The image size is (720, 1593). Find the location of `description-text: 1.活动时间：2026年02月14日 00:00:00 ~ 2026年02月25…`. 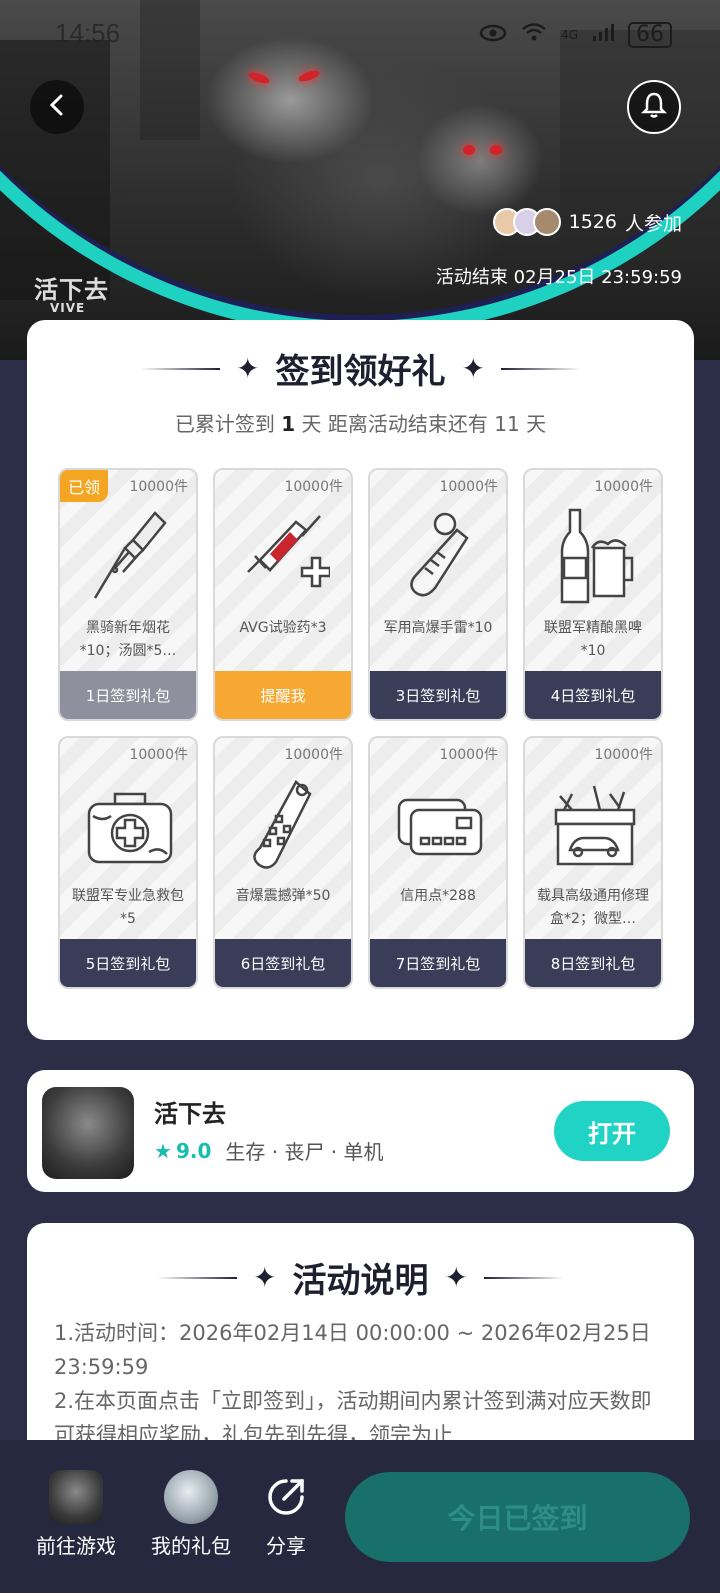

description-text: 1.活动时间：2026年02月14日 00:00:00 ~ 2026年02月25… is located at coordinates (359, 1384).